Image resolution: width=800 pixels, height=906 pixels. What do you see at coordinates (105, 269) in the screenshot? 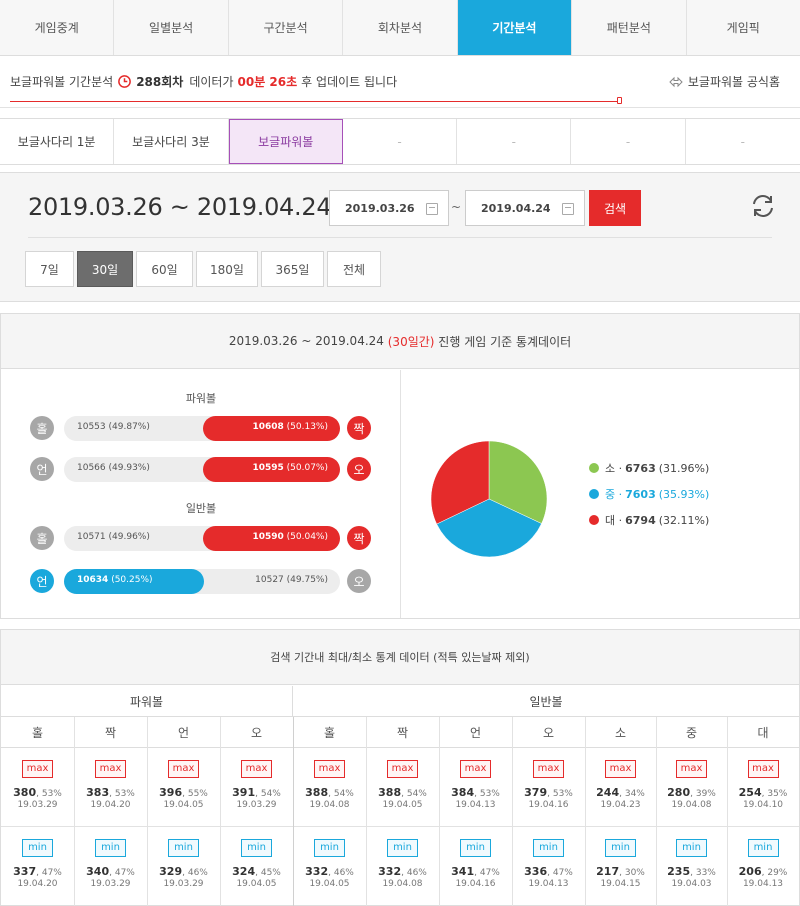
I see `period-30d-button: 30일` at bounding box center [105, 269].